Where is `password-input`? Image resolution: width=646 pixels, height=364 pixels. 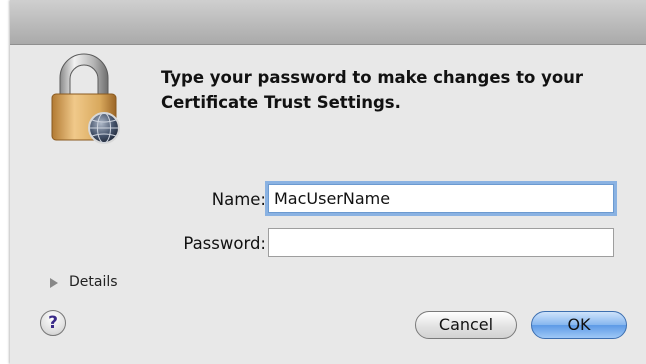 password-input is located at coordinates (441, 242).